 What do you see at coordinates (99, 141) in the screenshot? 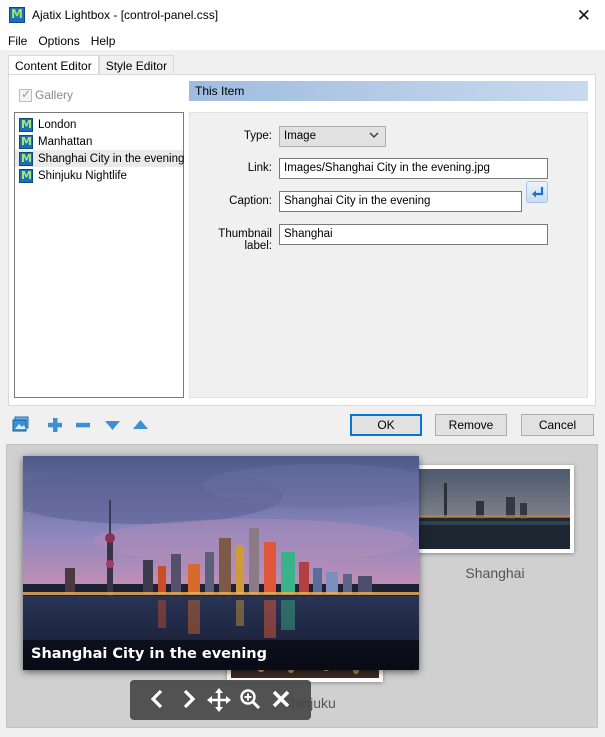
I see `list-item-manhattan: Manhattan` at bounding box center [99, 141].